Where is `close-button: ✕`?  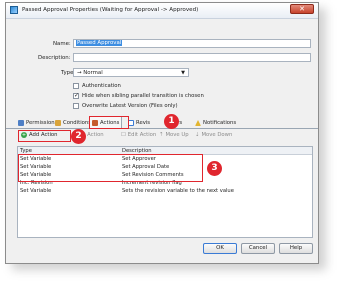 close-button: ✕ is located at coordinates (302, 9).